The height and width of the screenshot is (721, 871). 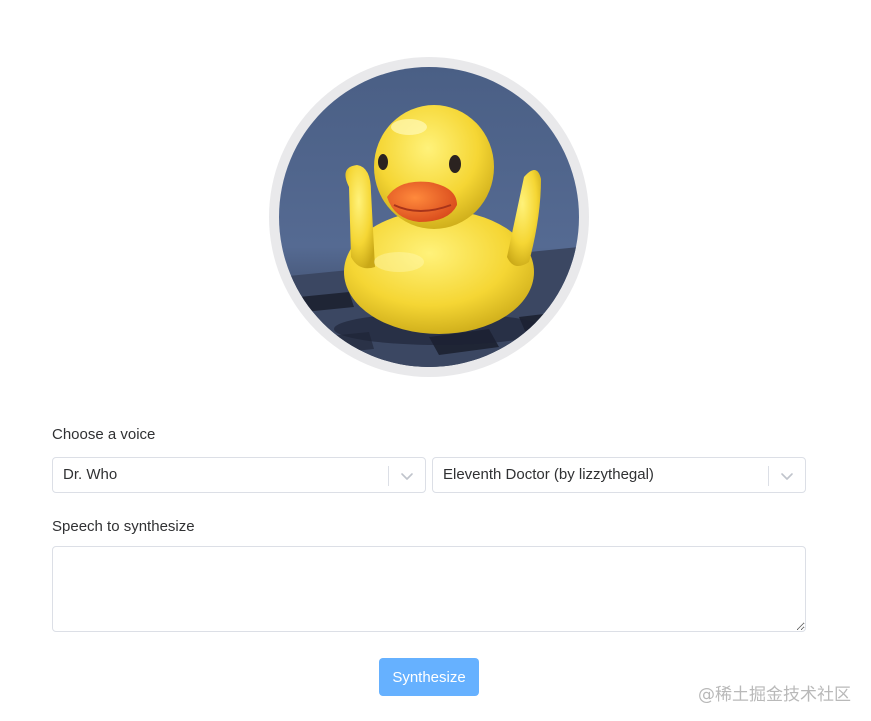 What do you see at coordinates (548, 474) in the screenshot?
I see `voice-value: Eleventh Doctor (by lizzythegal)` at bounding box center [548, 474].